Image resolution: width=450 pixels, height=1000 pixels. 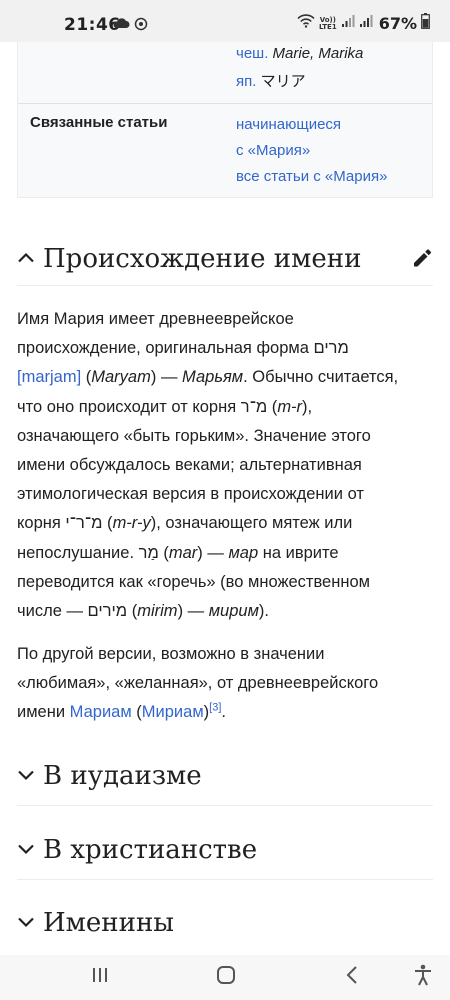 I want to click on p2-l3-end: ., so click(x=223, y=712).